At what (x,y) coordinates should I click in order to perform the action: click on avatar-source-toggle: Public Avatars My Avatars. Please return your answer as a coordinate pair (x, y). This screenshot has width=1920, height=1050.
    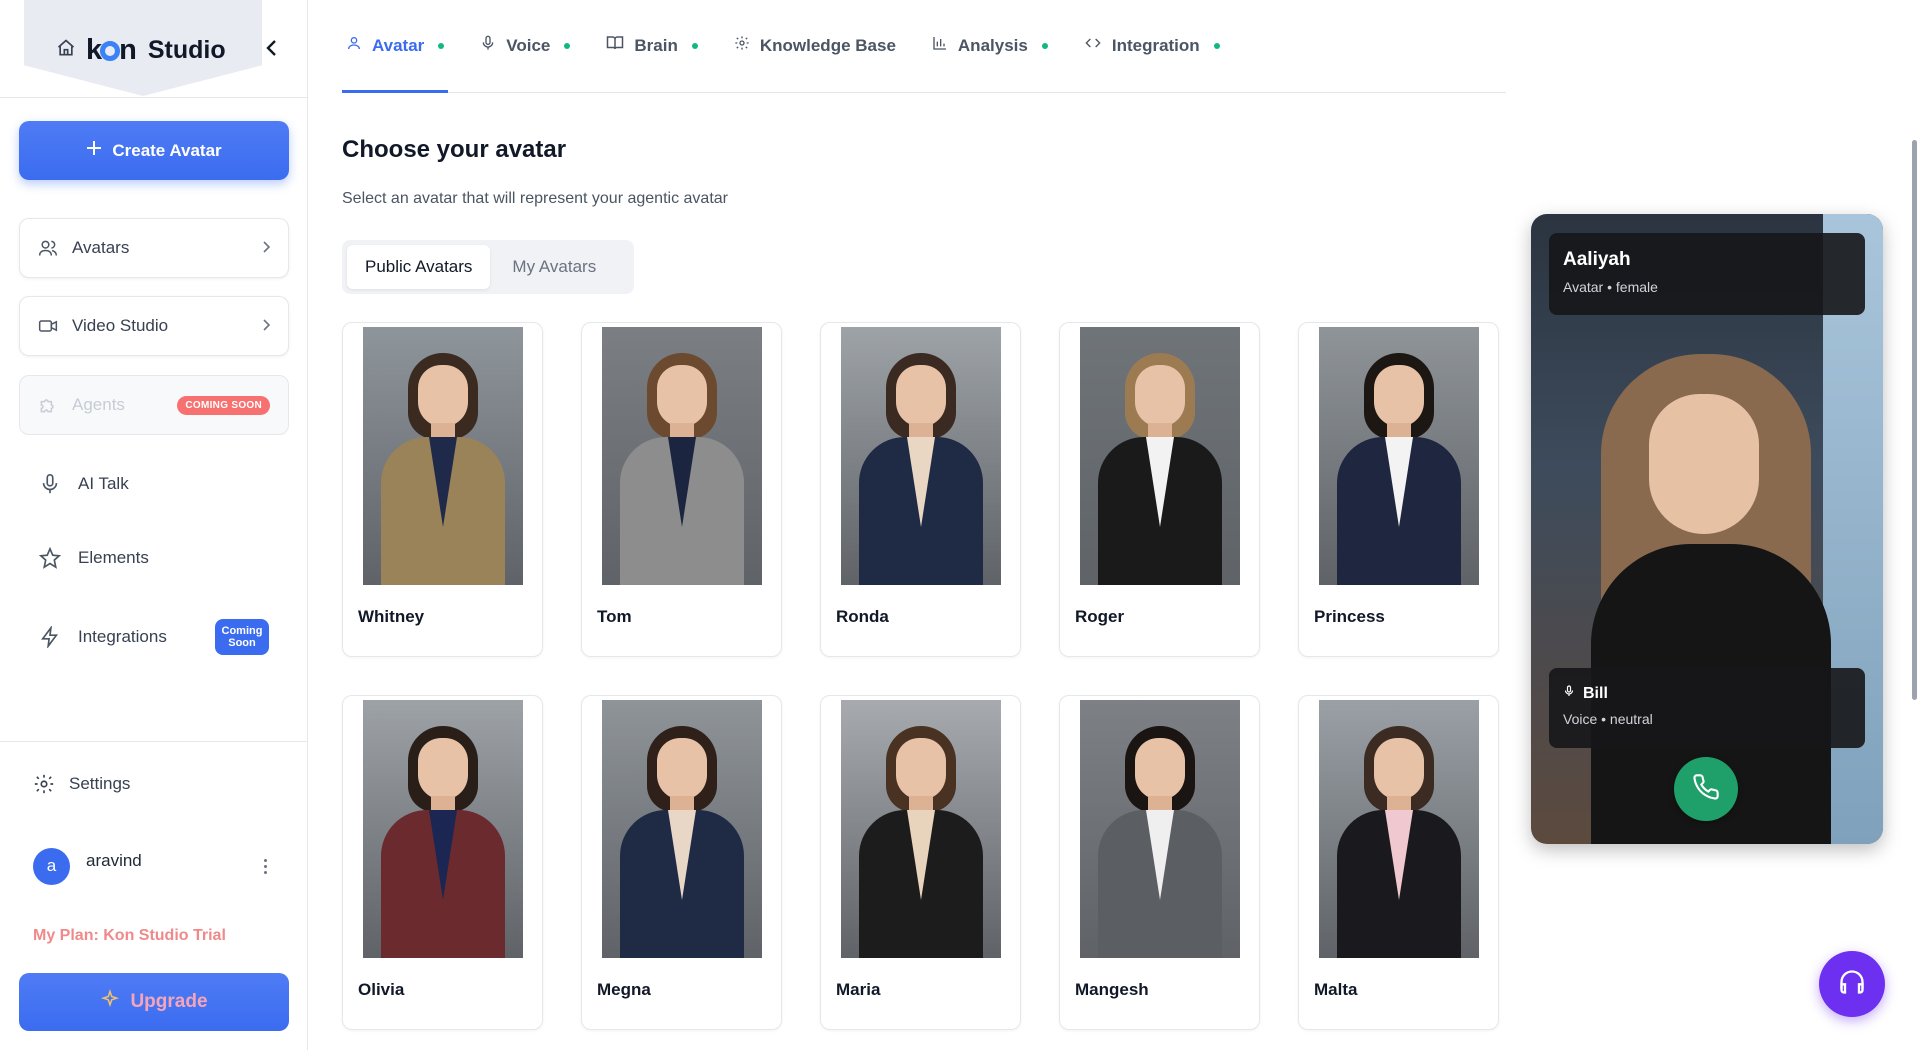
    Looking at the image, I should click on (488, 267).